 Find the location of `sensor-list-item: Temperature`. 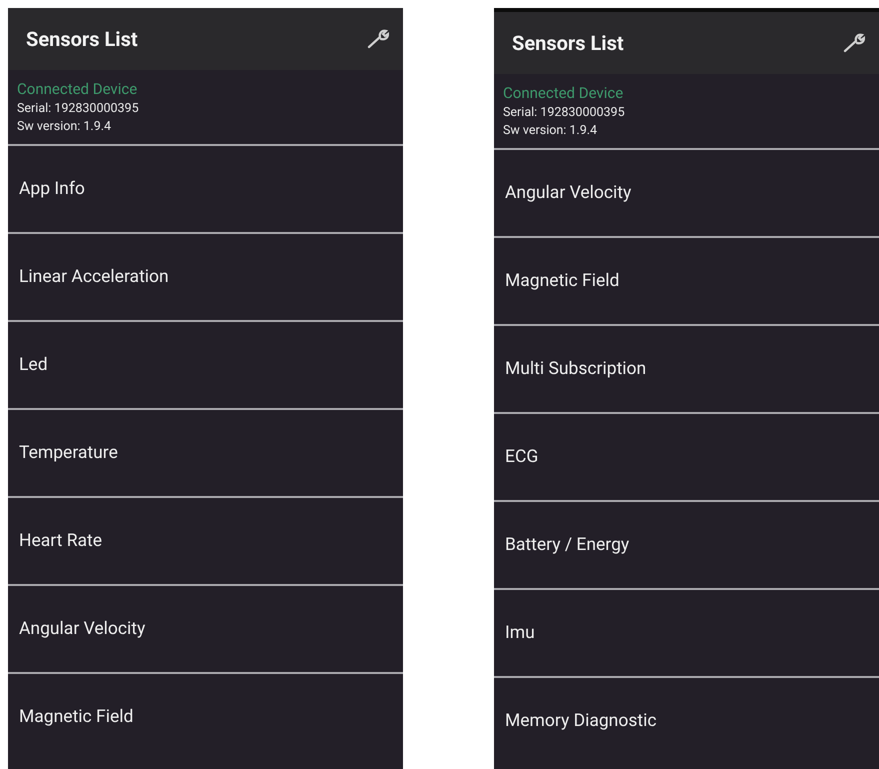

sensor-list-item: Temperature is located at coordinates (205, 452).